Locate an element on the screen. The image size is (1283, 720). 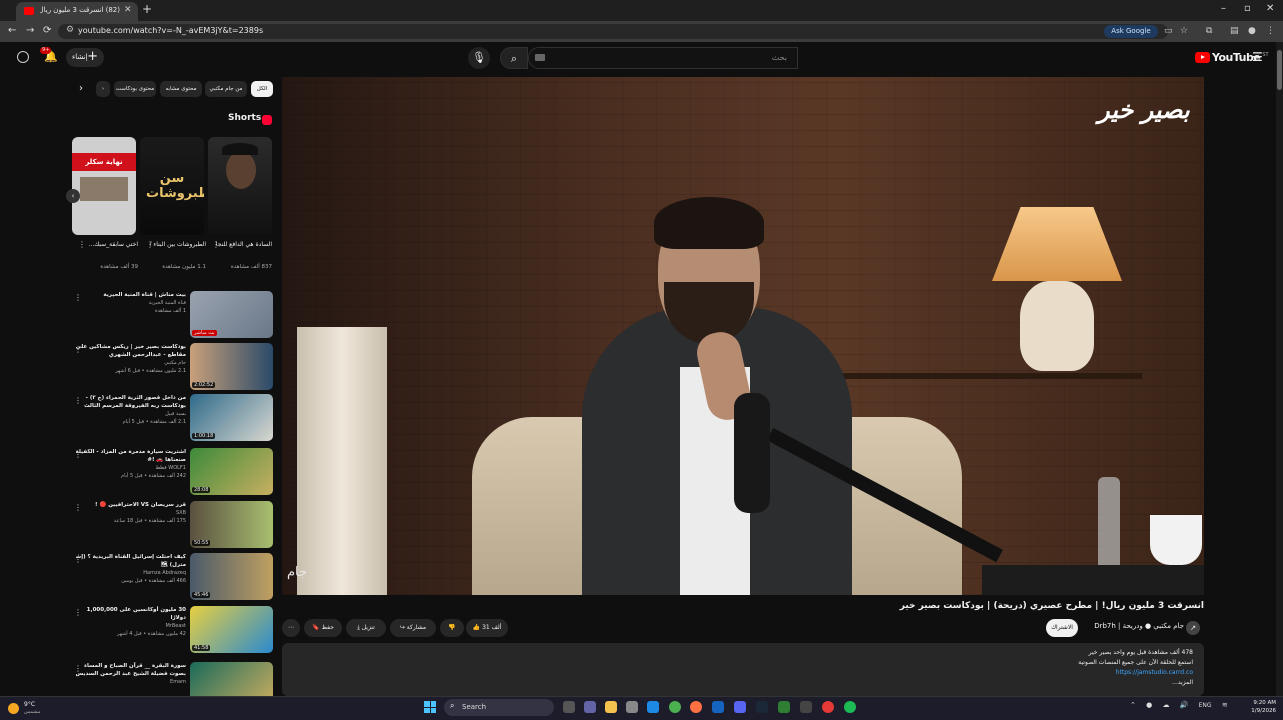
bookmark-star-icon: ☆ is located at coordinates (1184, 31).